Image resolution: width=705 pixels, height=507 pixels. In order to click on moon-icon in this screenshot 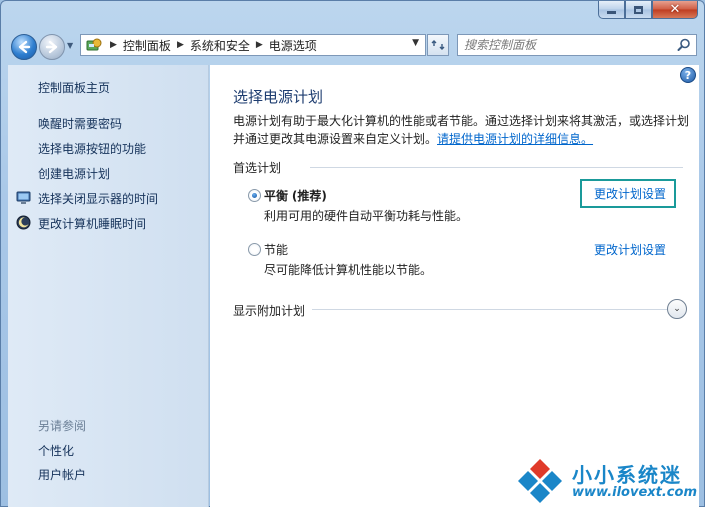, I will do `click(23, 222)`.